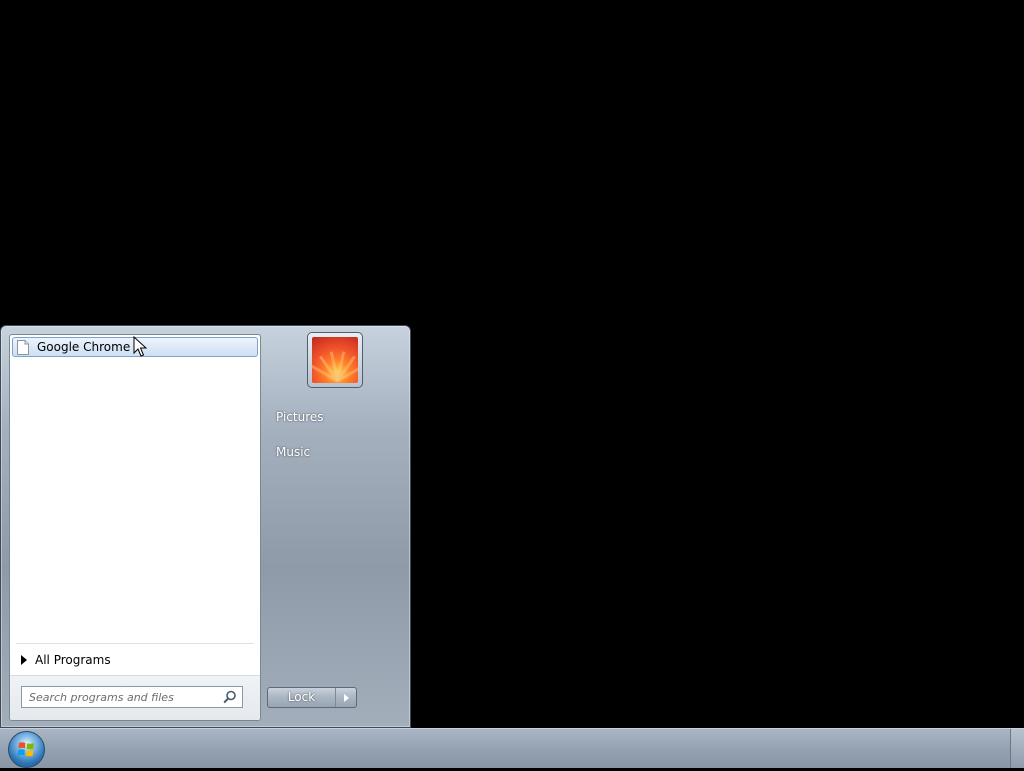 The width and height of the screenshot is (1024, 771). I want to click on document-icon, so click(23, 347).